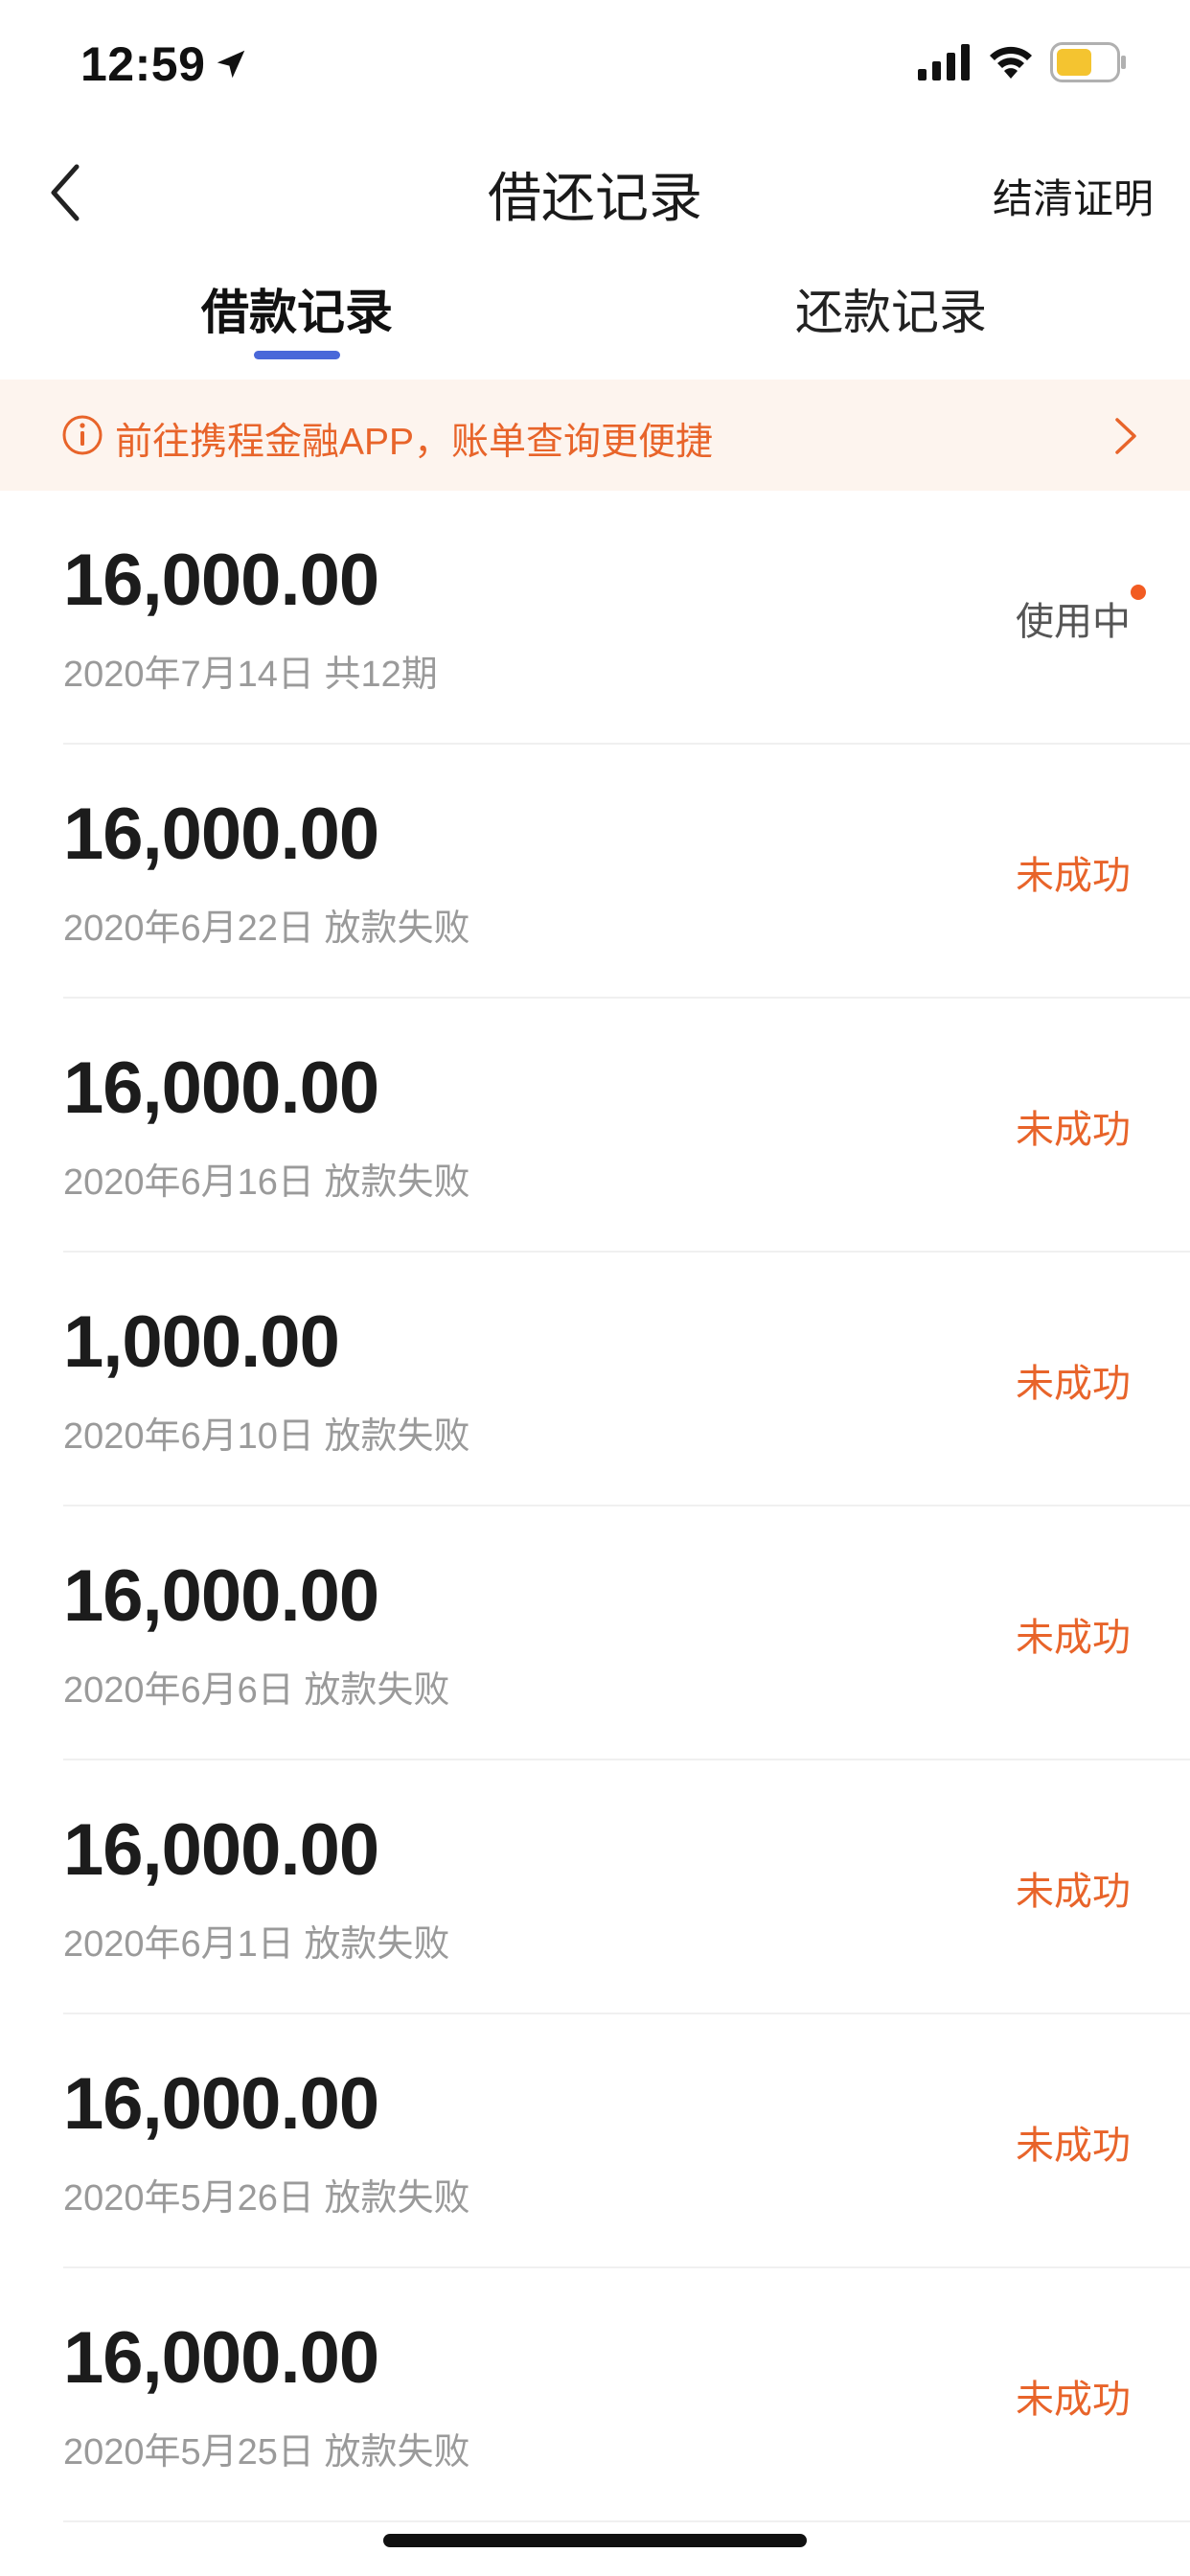 The image size is (1190, 2576). Describe the element at coordinates (202, 1342) in the screenshot. I see `loan-amount: 1,000.00` at that location.